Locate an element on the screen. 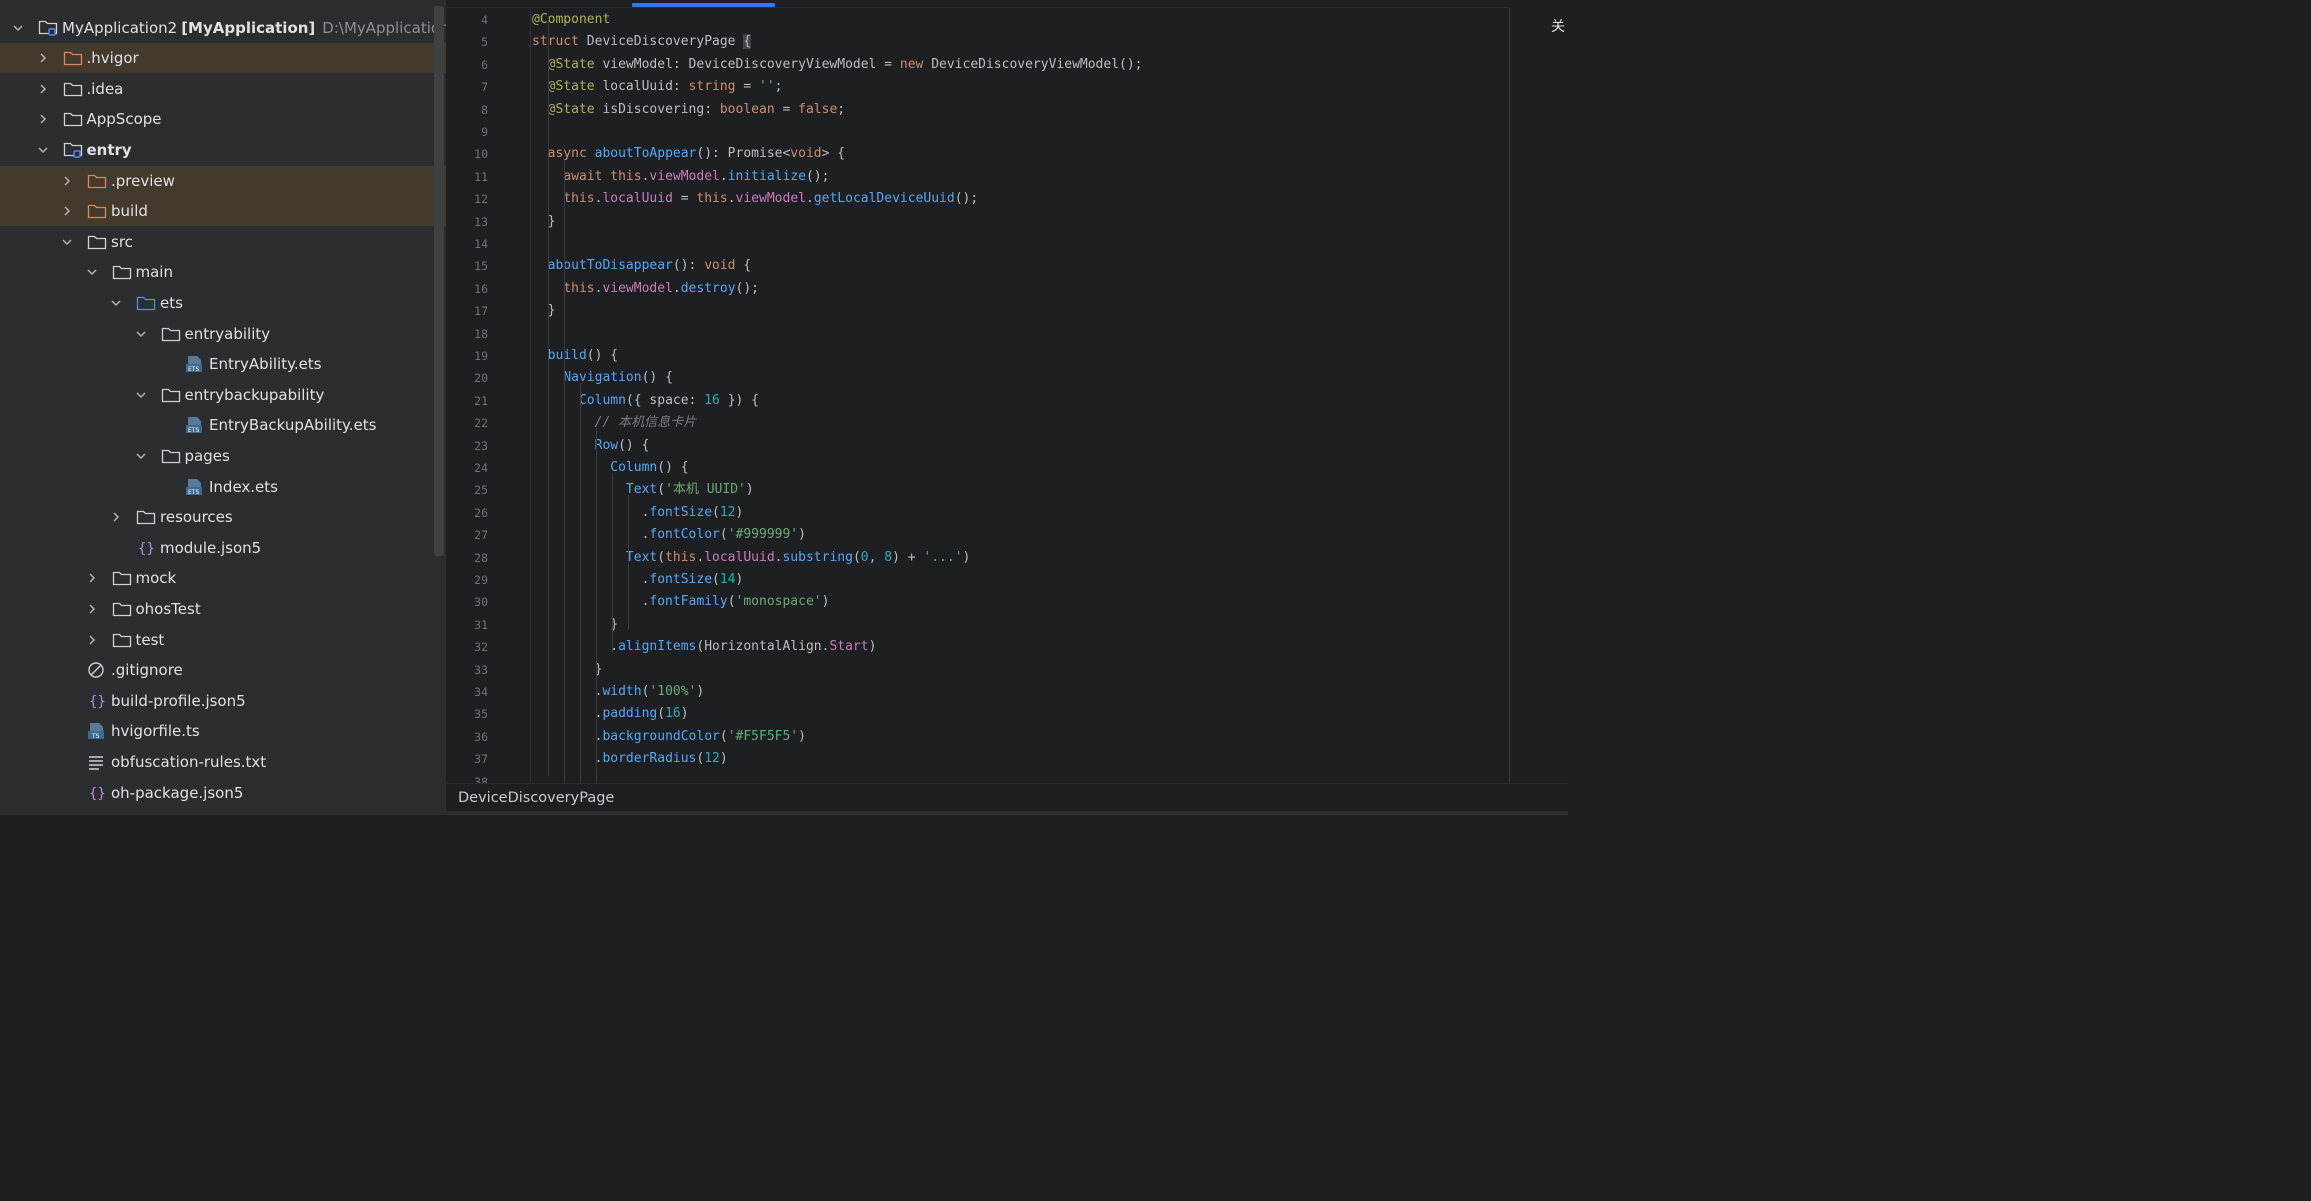 The height and width of the screenshot is (1201, 2311). tree-row: obfuscation-rules.txt is located at coordinates (223, 762).